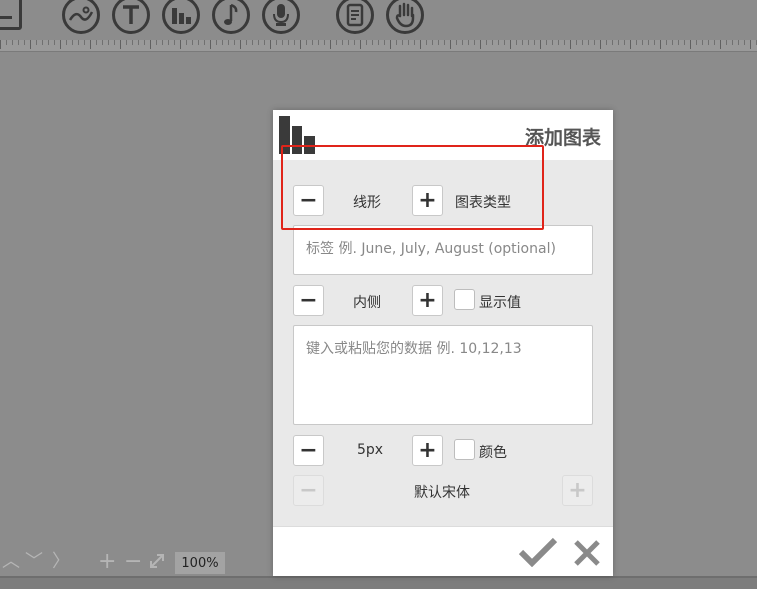 This screenshot has width=757, height=589. I want to click on line-width-value: 5px, so click(370, 450).